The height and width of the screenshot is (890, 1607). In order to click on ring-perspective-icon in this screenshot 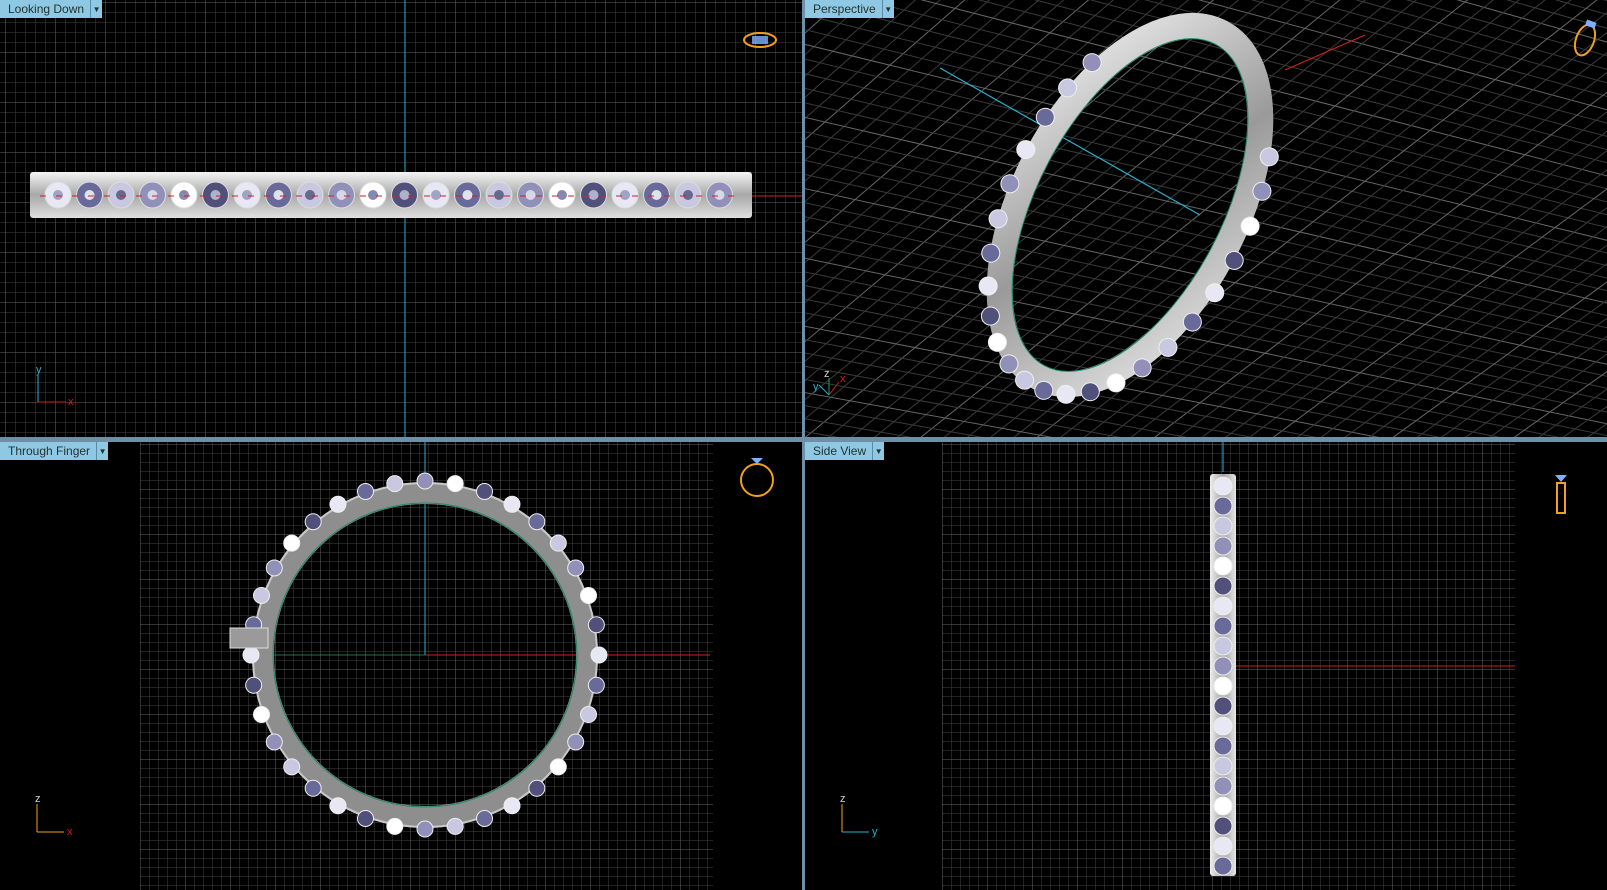, I will do `click(1585, 38)`.